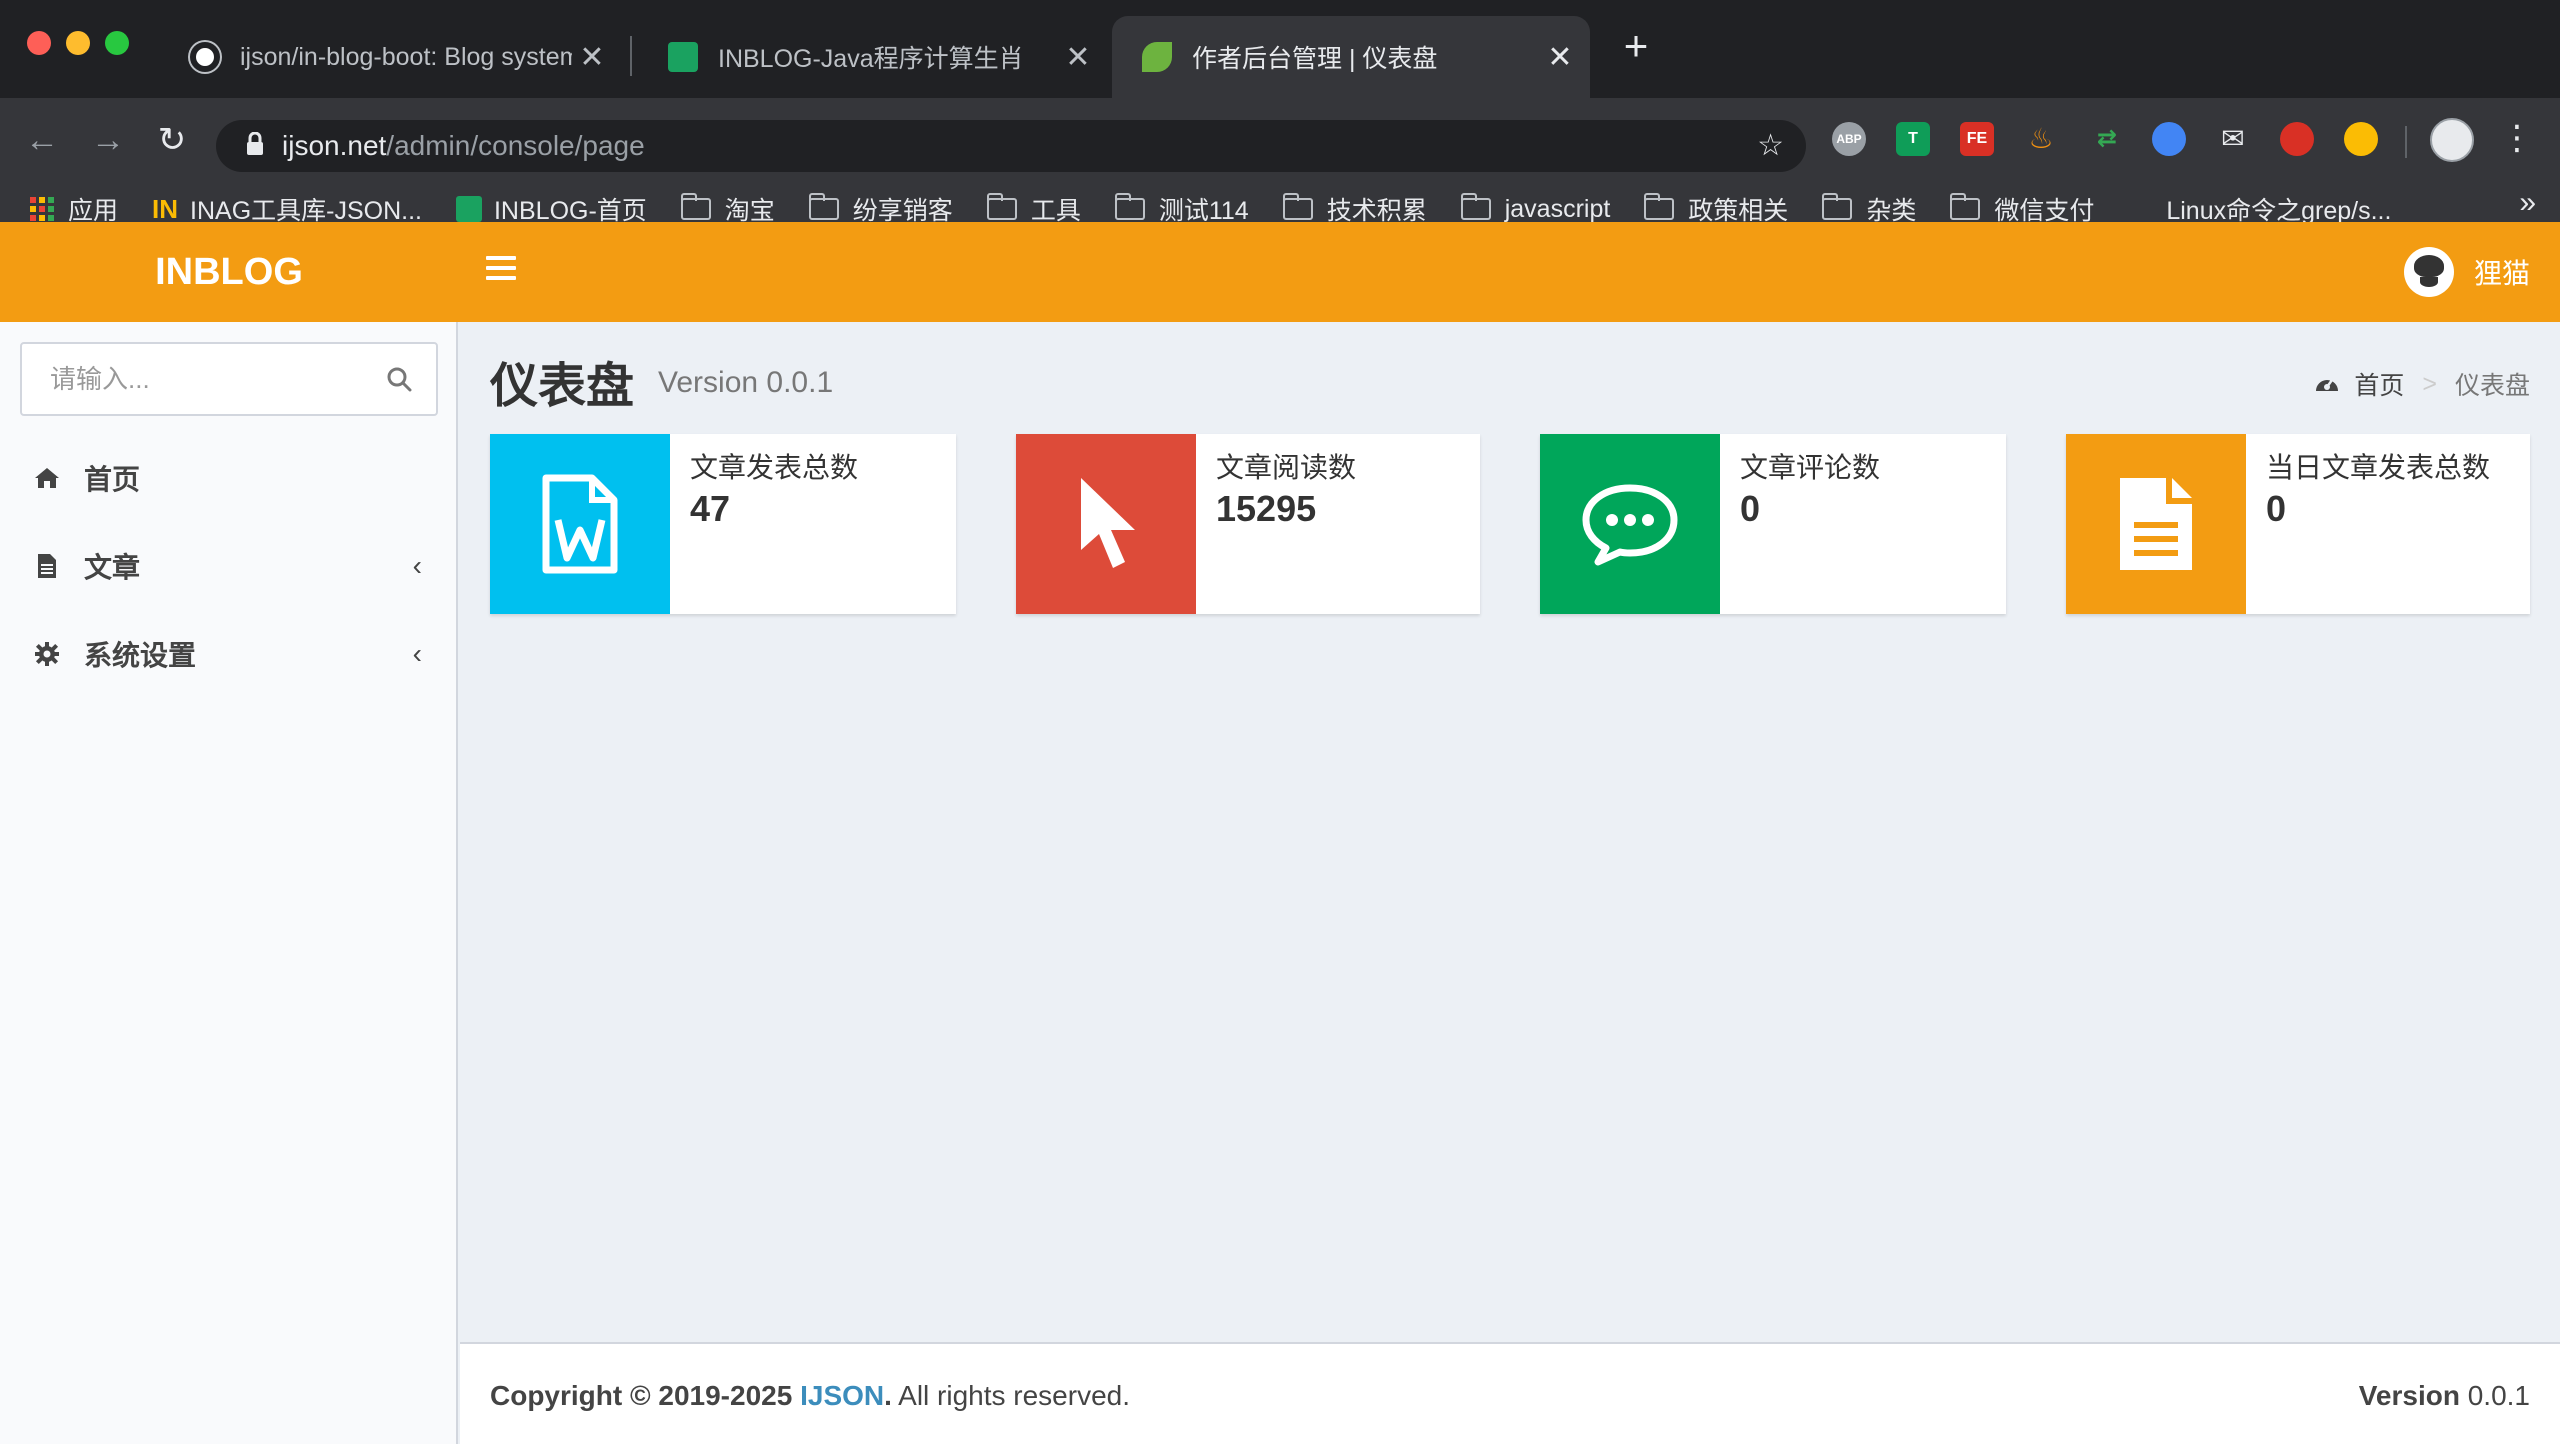 The width and height of the screenshot is (2560, 1444). Describe the element at coordinates (42, 209) in the screenshot. I see `apps-icon` at that location.